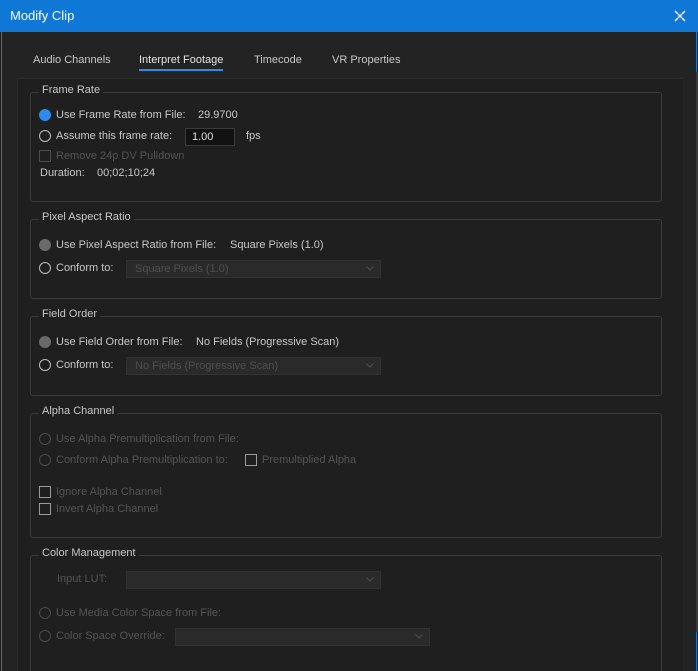  What do you see at coordinates (268, 342) in the screenshot?
I see `file-field-order-value: No Fields (Progressive Scan)` at bounding box center [268, 342].